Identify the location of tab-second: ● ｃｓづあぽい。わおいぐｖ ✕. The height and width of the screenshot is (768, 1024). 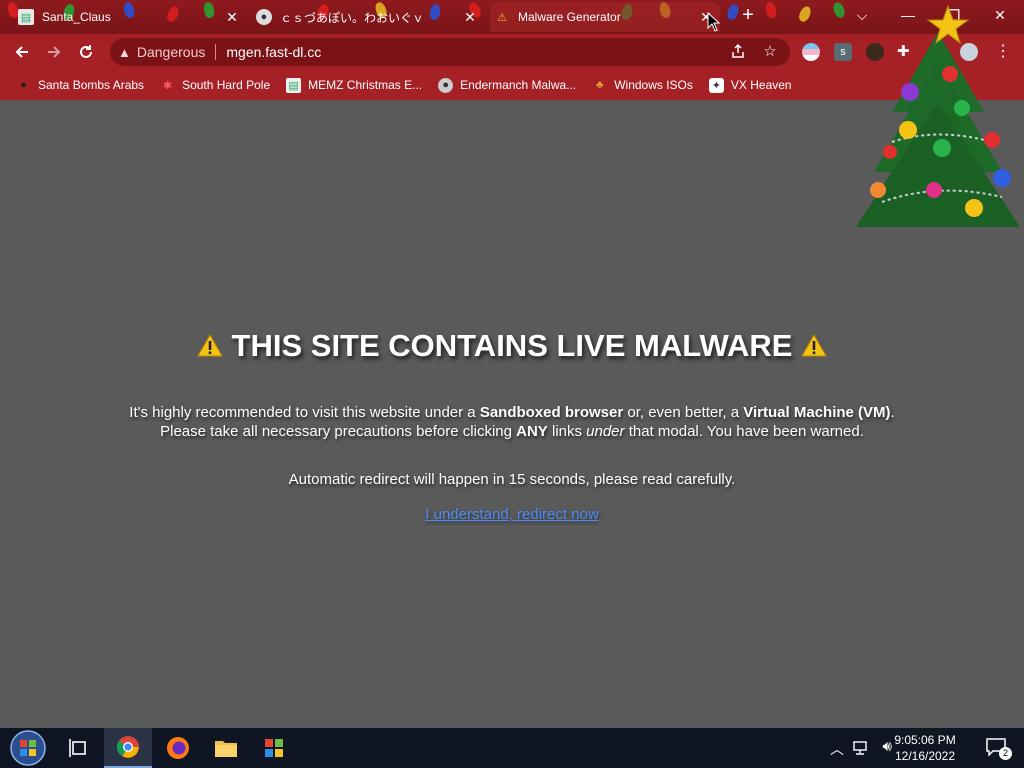
(368, 17).